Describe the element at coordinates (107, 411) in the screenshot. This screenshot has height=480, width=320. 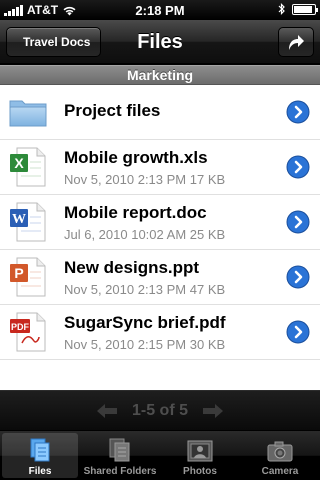
I see `previous-page-arrow-icon` at that location.